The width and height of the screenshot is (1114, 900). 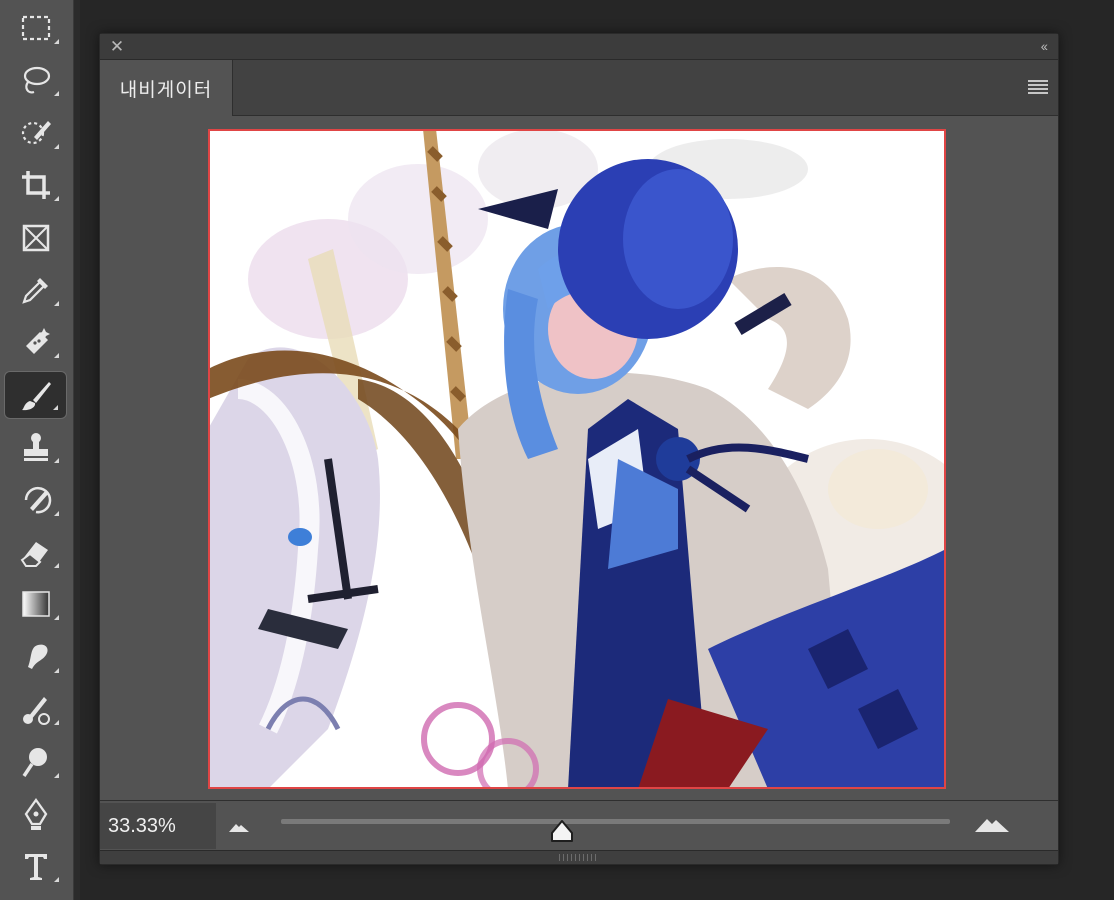 I want to click on dodge-tool, so click(x=35, y=762).